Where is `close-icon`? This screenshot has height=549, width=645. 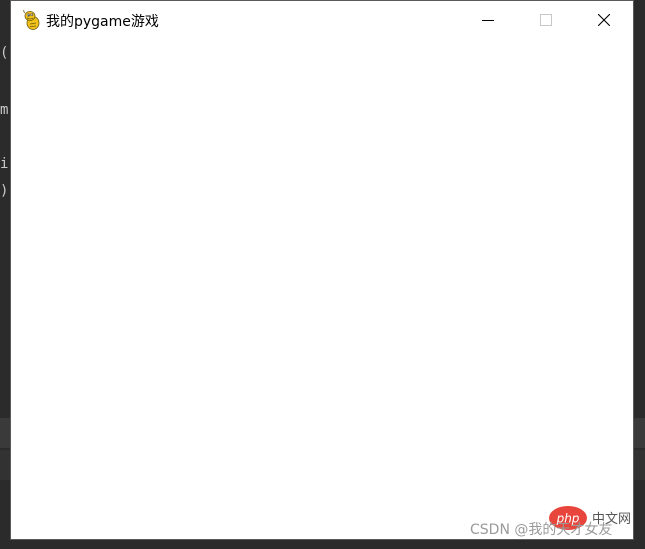 close-icon is located at coordinates (604, 20).